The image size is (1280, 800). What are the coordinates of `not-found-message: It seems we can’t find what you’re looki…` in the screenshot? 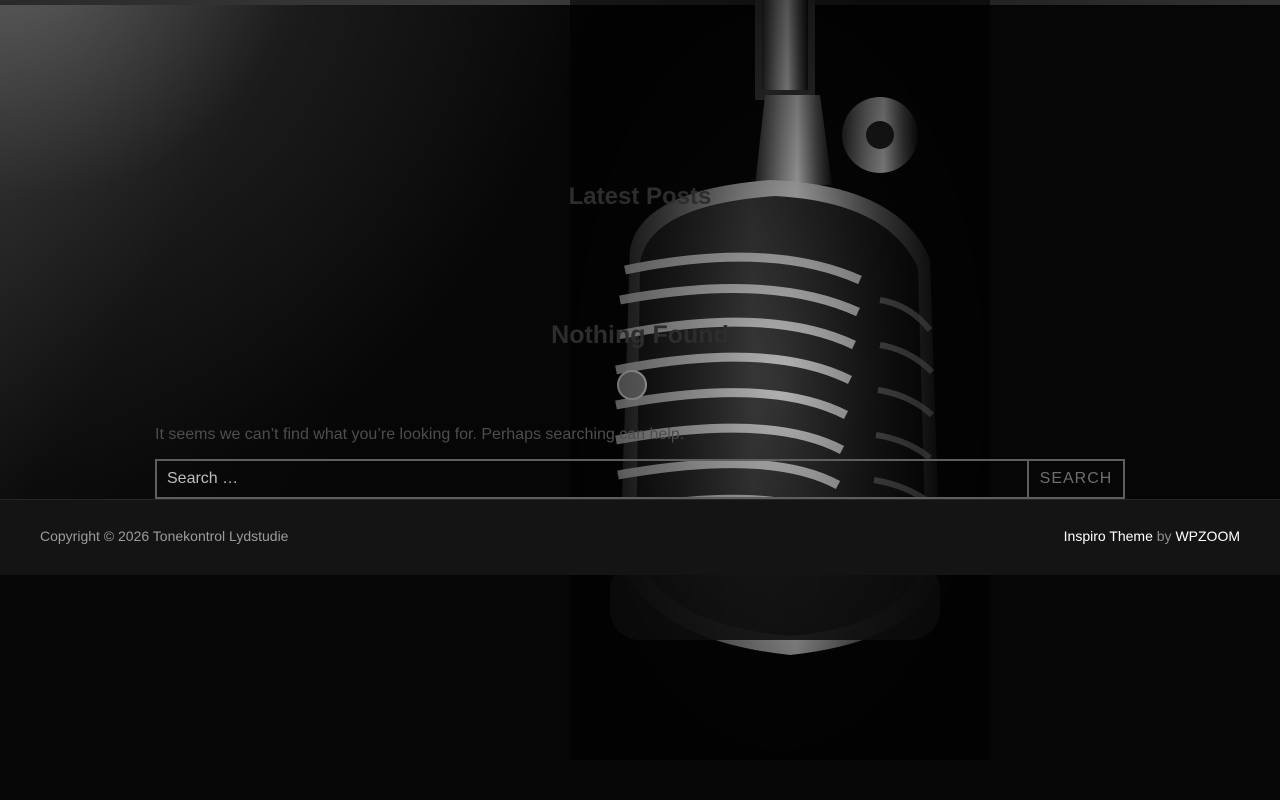 It's located at (420, 434).